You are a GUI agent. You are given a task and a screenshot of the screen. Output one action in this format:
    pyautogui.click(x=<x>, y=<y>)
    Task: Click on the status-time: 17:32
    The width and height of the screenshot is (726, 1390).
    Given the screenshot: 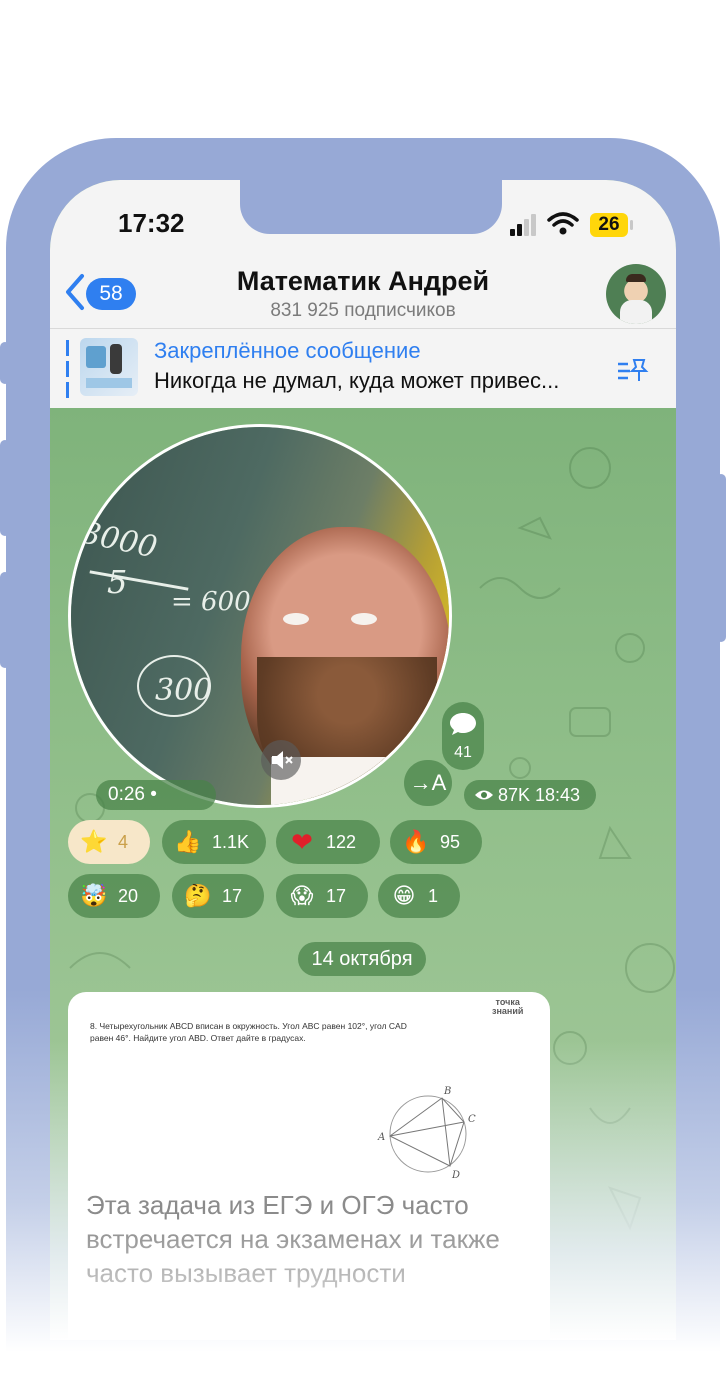 What is the action you would take?
    pyautogui.click(x=151, y=223)
    